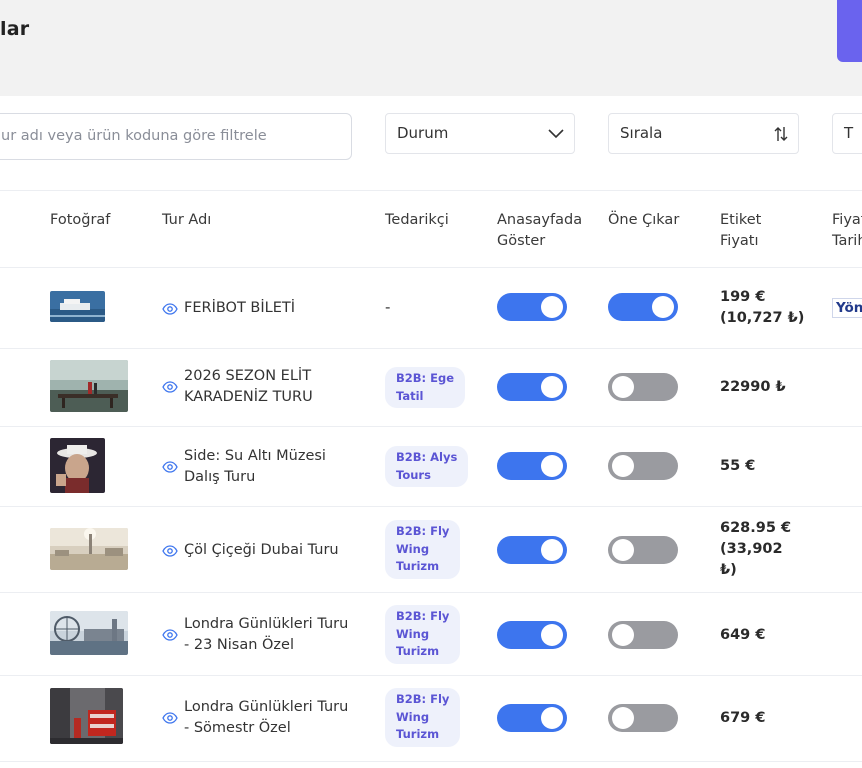 Image resolution: width=862 pixels, height=768 pixels. Describe the element at coordinates (644, 220) in the screenshot. I see `header-featured: Öne Çıkar` at that location.